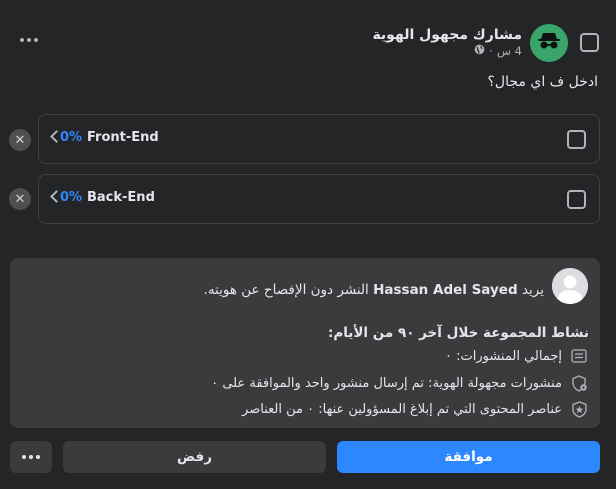  Describe the element at coordinates (31, 457) in the screenshot. I see `more-options-button` at that location.